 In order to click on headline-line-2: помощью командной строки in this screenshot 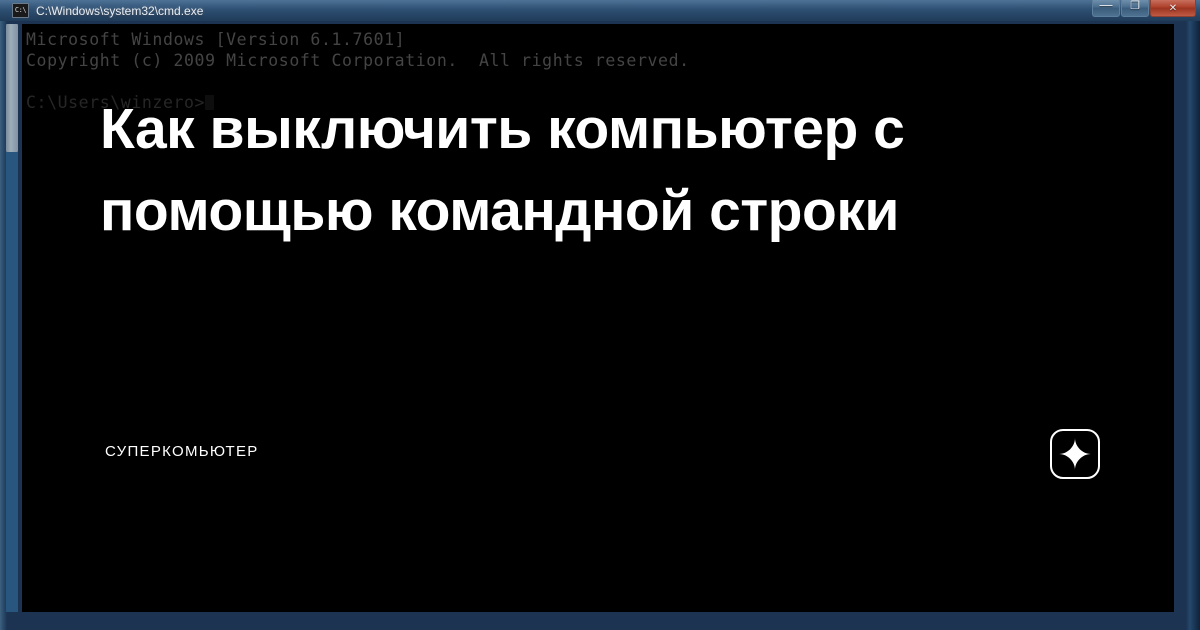, I will do `click(499, 211)`.